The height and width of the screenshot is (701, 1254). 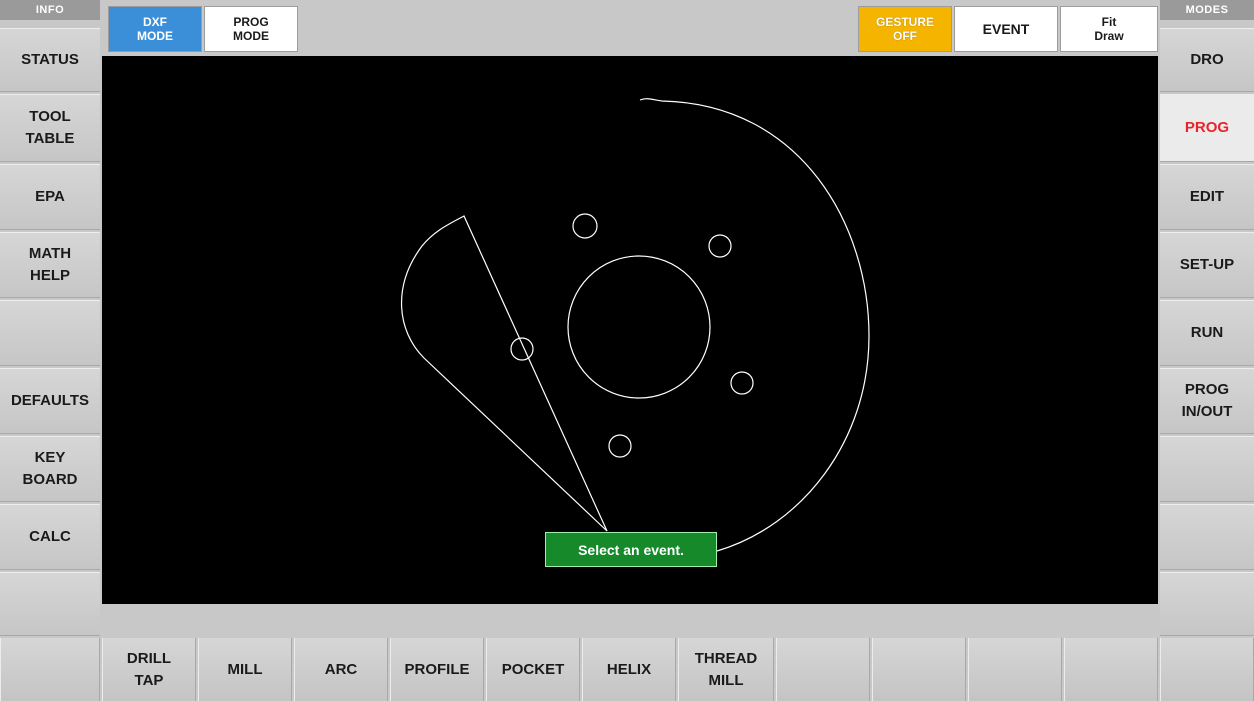 I want to click on gesture-off-button: GESTURE OFF, so click(x=905, y=29).